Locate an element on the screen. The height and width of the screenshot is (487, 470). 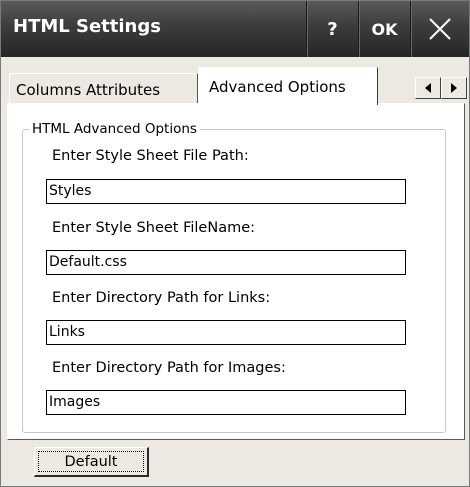
images-directory-input: Images is located at coordinates (226, 402).